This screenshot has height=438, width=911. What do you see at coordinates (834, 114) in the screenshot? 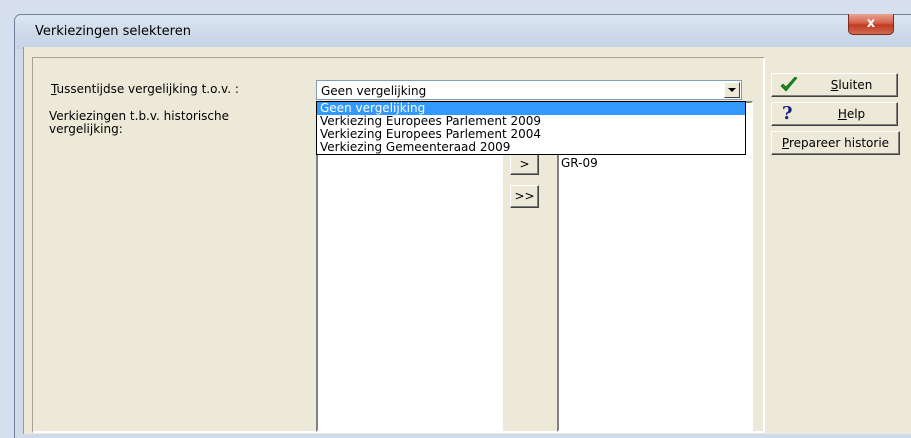
I see `help-button: ? Help` at bounding box center [834, 114].